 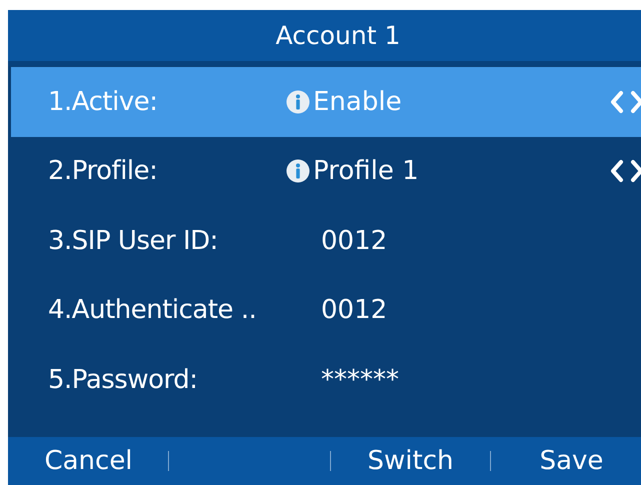 What do you see at coordinates (617, 171) in the screenshot?
I see `left-chevron-icon` at bounding box center [617, 171].